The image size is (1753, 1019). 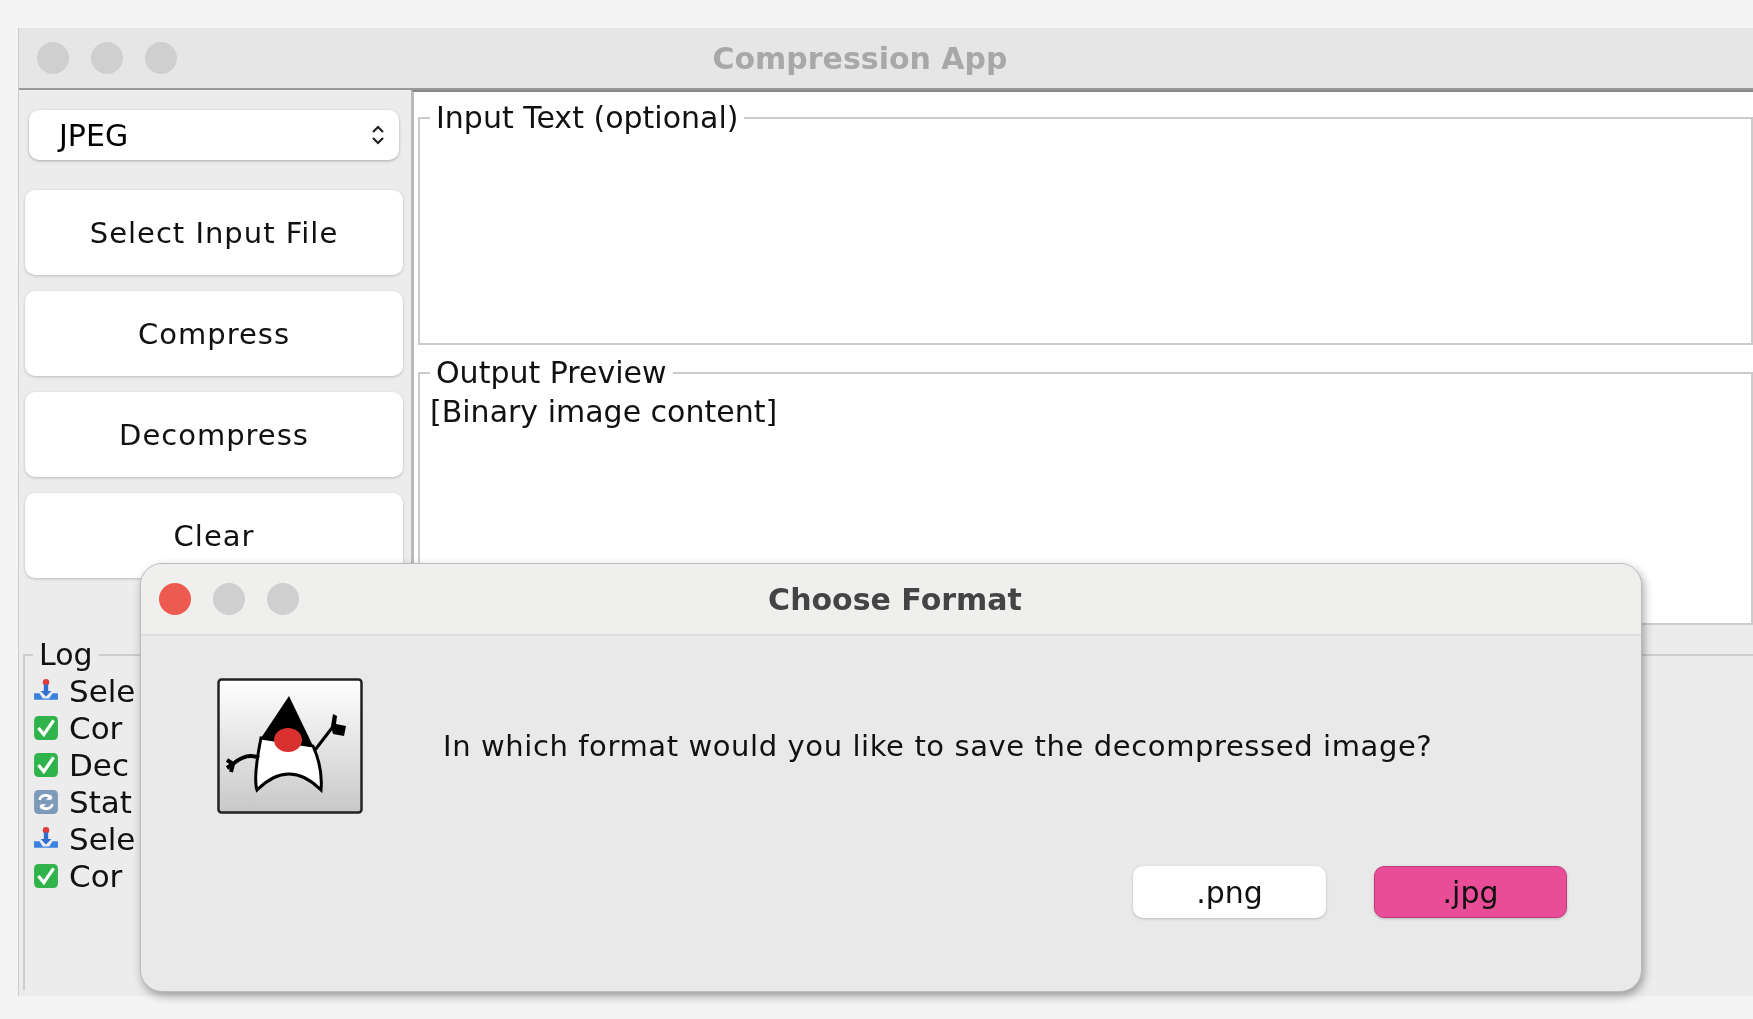 I want to click on refresh-icon, so click(x=46, y=801).